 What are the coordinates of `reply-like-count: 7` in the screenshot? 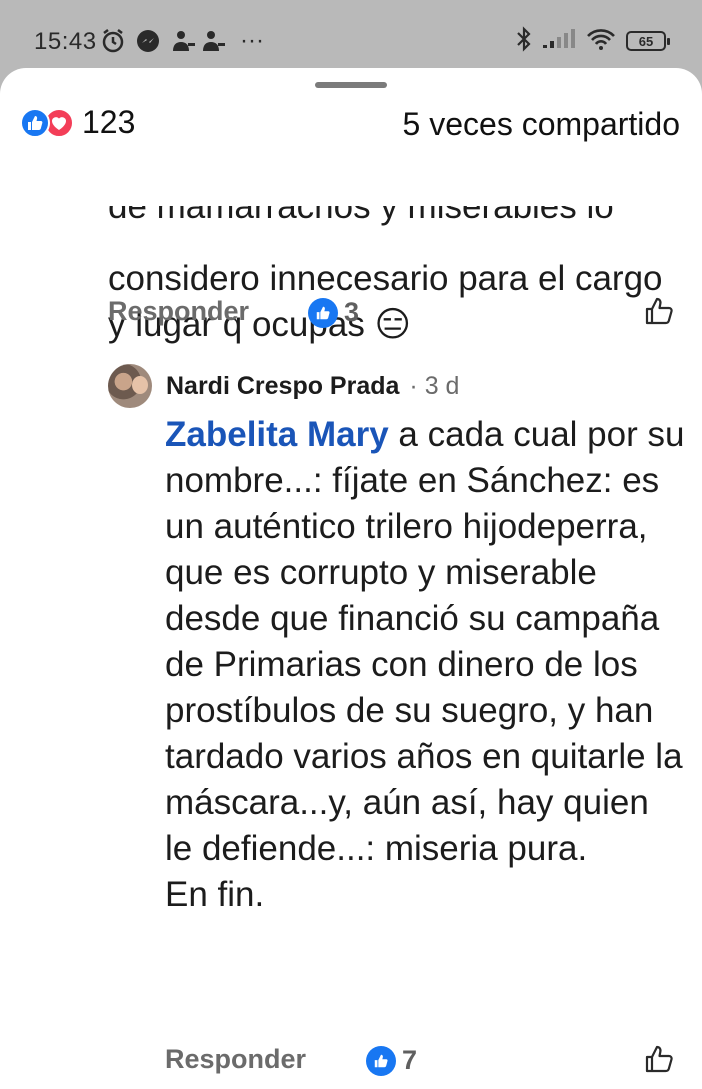 It's located at (391, 1060).